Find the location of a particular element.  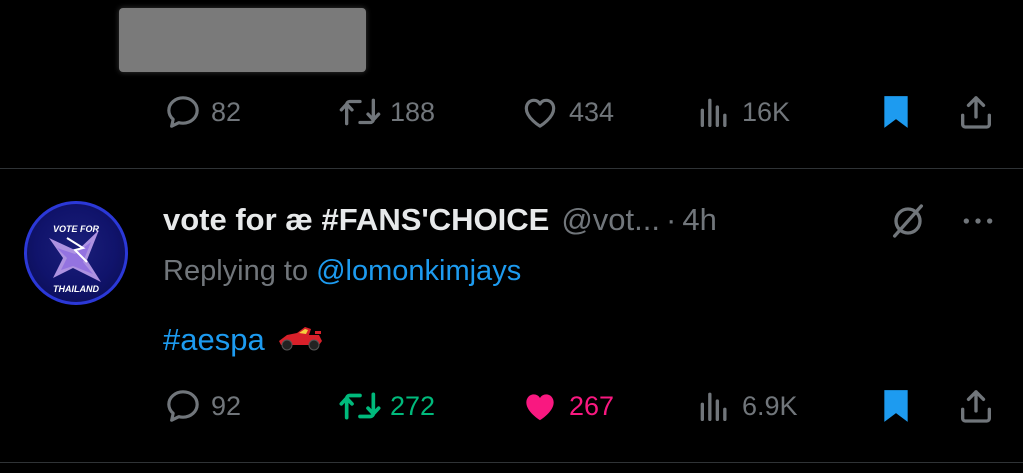

timestamp: 4h is located at coordinates (699, 220).